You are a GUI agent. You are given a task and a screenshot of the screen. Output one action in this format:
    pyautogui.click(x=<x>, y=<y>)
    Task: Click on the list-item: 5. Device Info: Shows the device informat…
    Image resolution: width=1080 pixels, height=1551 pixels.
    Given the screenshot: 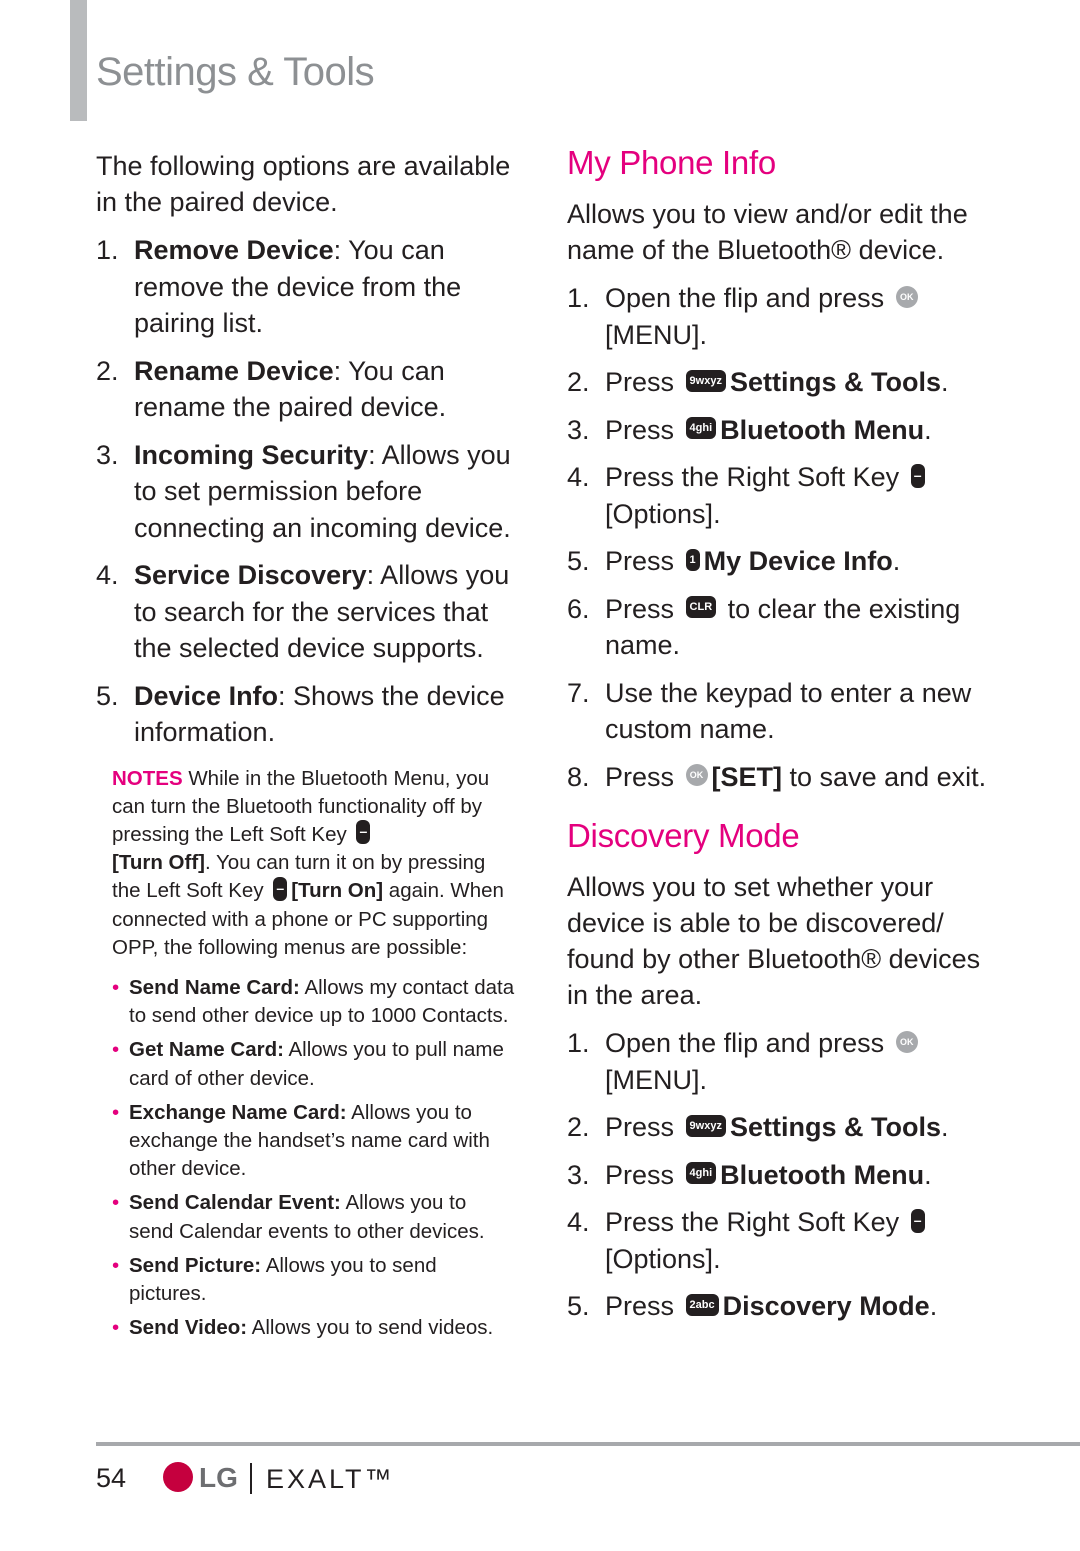 What is the action you would take?
    pyautogui.click(x=300, y=714)
    